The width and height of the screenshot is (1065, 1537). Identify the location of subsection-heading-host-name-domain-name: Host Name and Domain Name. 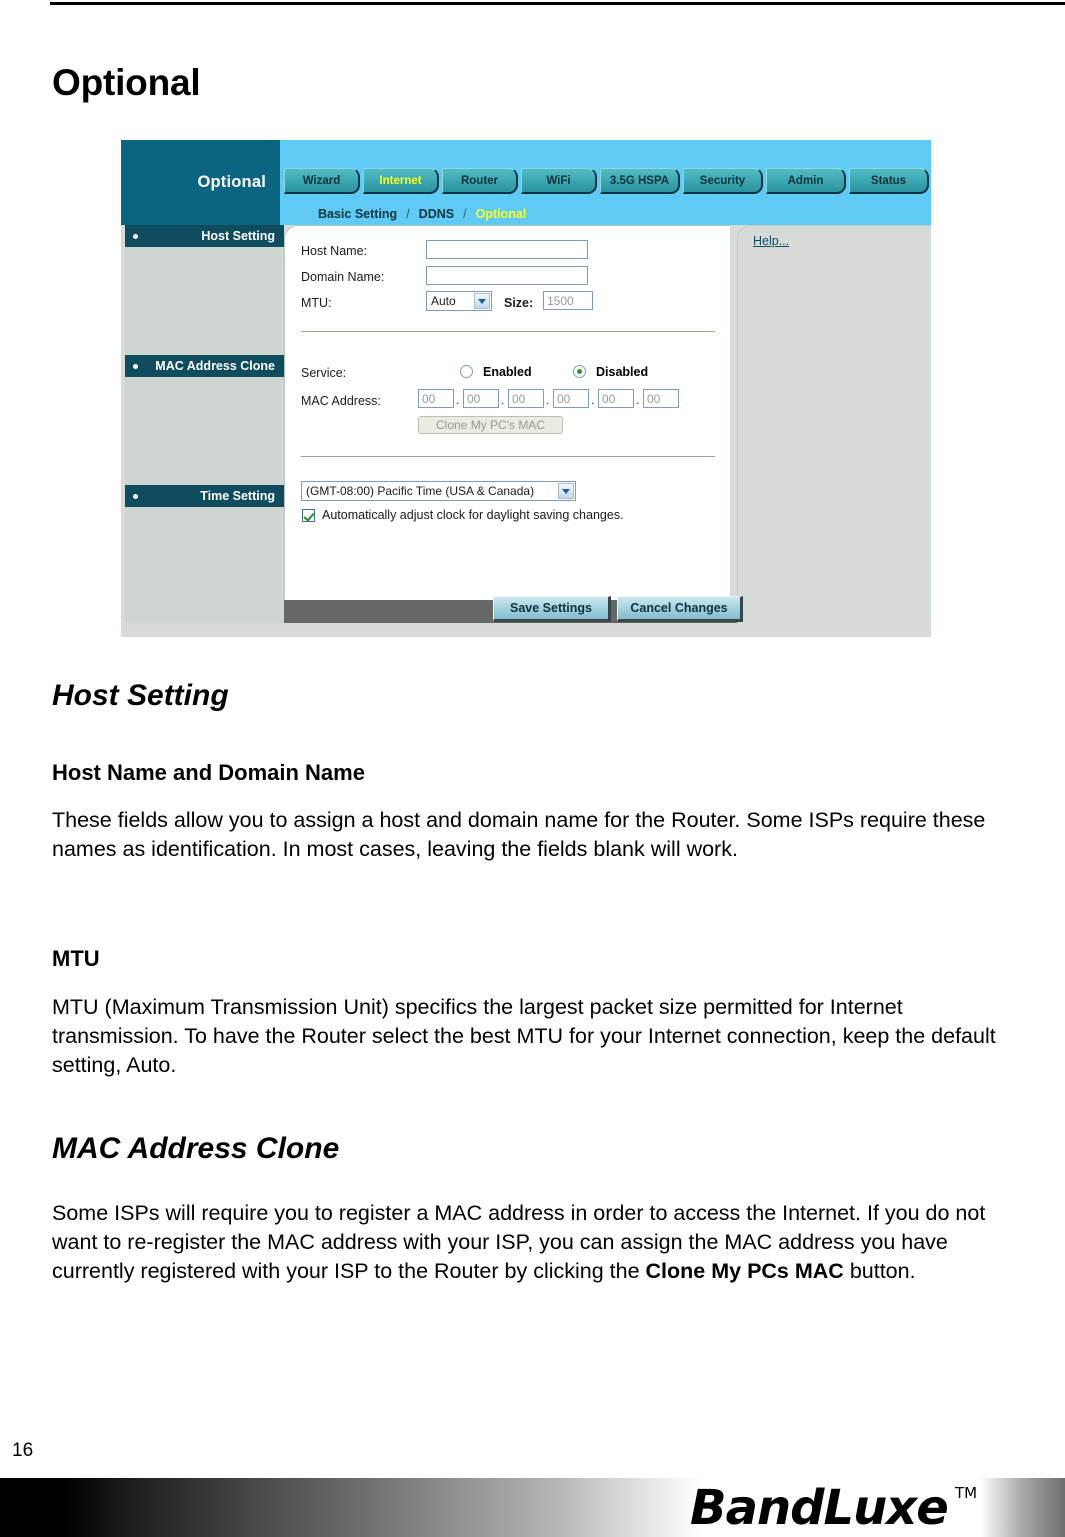
(208, 772).